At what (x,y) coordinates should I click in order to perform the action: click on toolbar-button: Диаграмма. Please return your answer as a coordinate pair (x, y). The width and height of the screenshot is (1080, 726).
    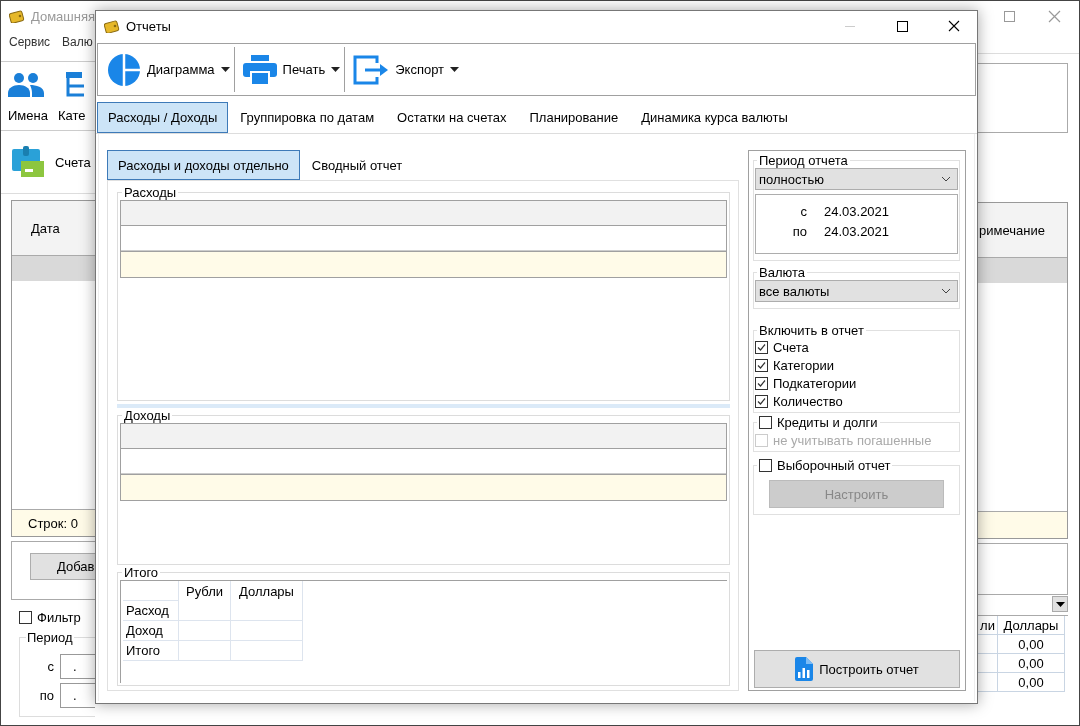
    Looking at the image, I should click on (164, 69).